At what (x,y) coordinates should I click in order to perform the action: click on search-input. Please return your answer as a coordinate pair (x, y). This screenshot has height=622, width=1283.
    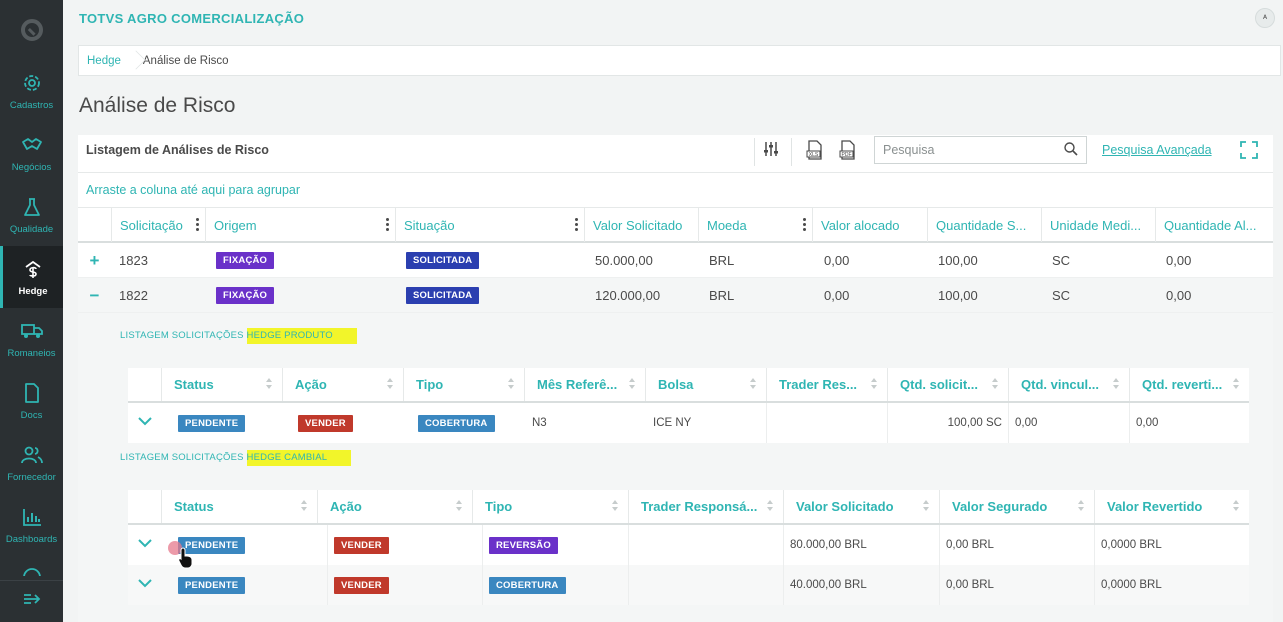
    Looking at the image, I should click on (965, 150).